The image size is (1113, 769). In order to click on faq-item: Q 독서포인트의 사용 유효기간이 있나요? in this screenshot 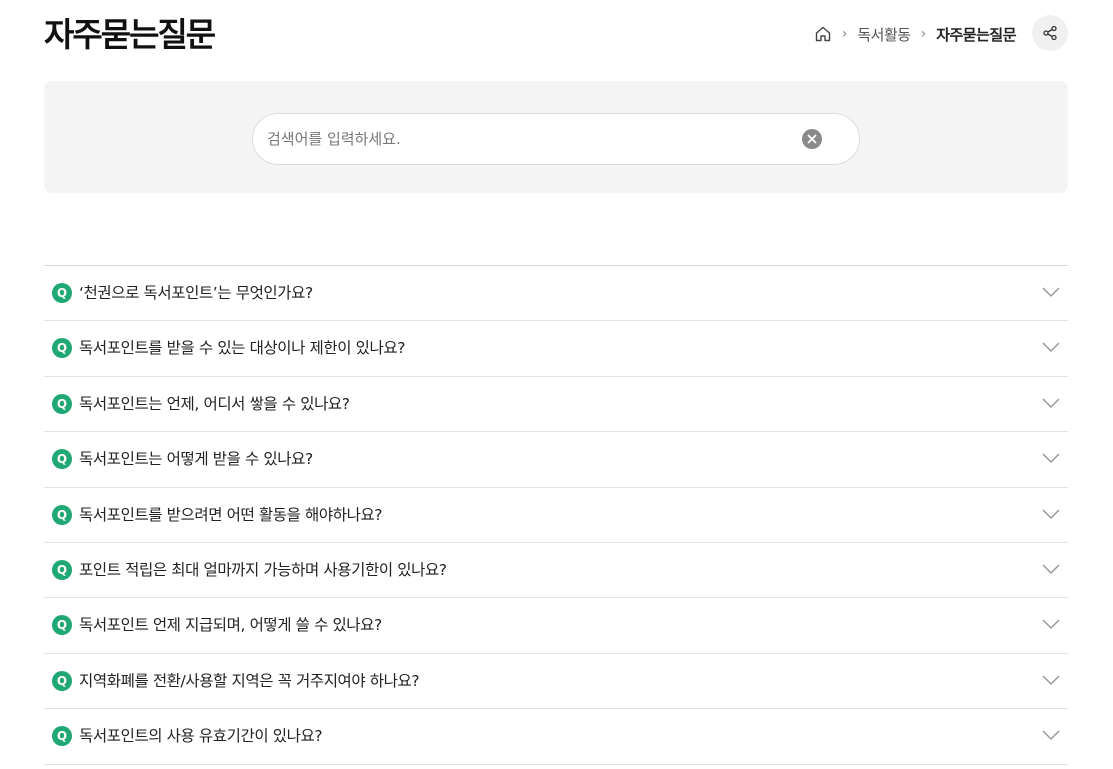, I will do `click(556, 737)`.